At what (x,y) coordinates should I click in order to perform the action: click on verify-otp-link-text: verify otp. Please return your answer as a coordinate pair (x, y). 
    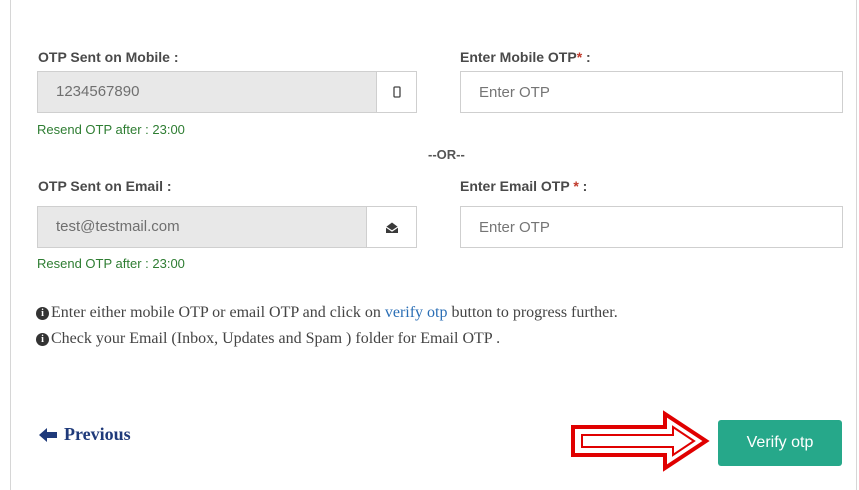
    Looking at the image, I should click on (416, 312).